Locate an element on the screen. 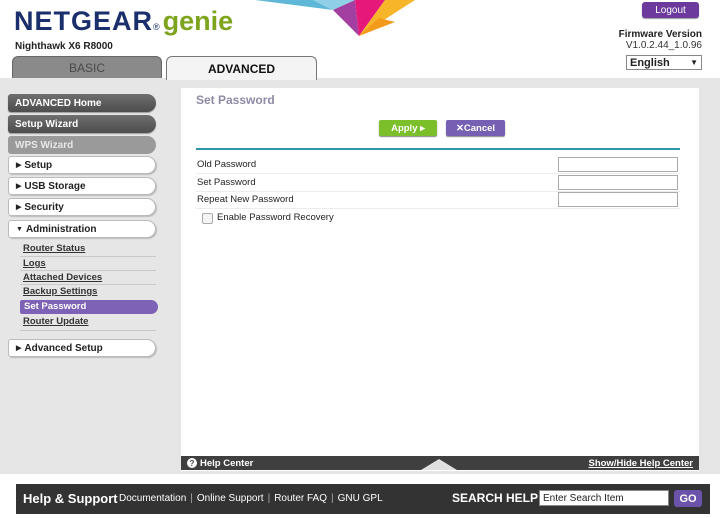 This screenshot has height=518, width=720. search-help-label: SEARCH HELP is located at coordinates (495, 498).